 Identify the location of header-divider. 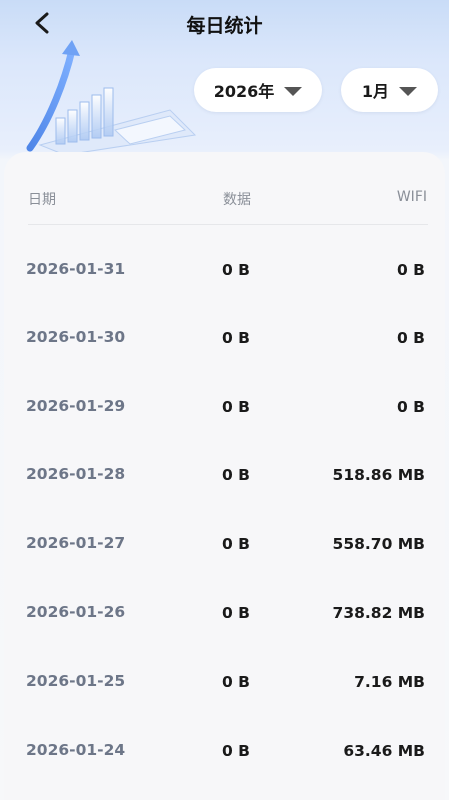
(228, 224).